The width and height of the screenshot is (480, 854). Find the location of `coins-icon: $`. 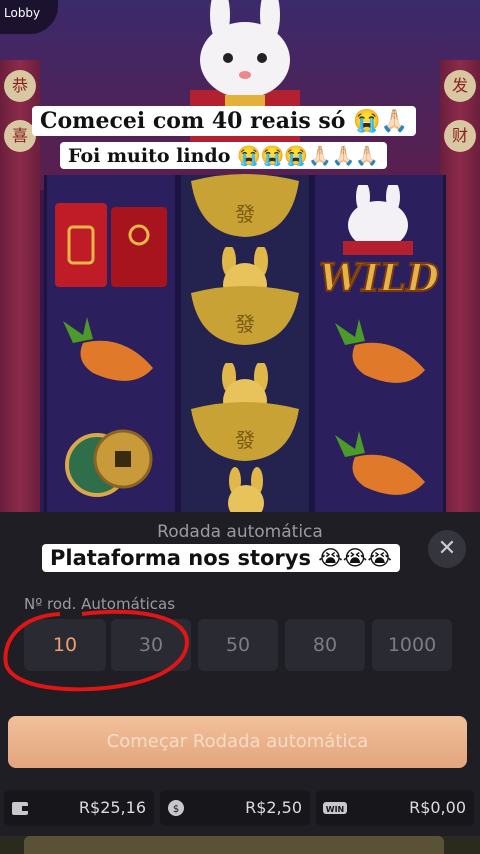

coins-icon: $ is located at coordinates (176, 808).